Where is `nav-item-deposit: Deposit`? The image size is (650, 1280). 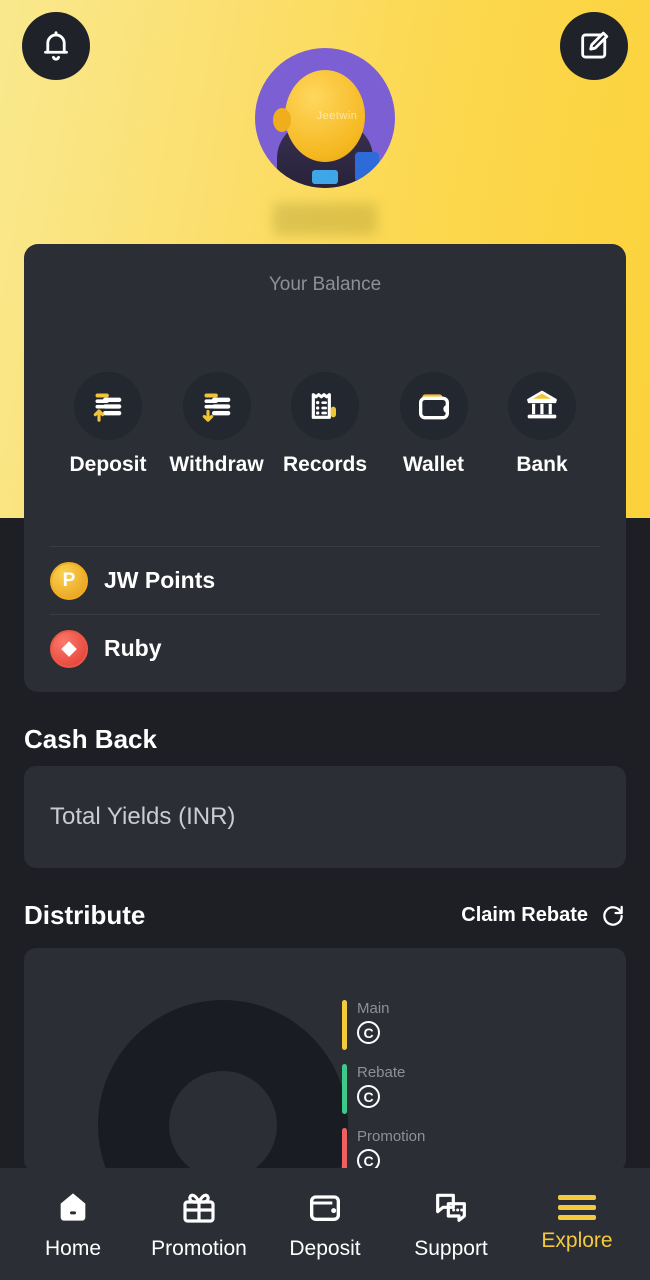
nav-item-deposit: Deposit is located at coordinates (325, 1224).